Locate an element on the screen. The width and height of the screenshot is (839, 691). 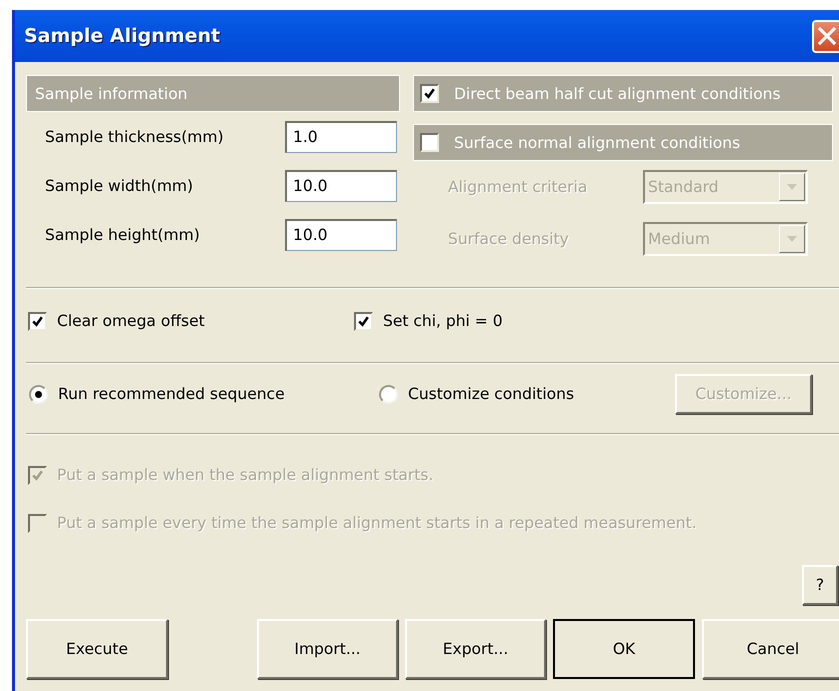
help-button: ? is located at coordinates (820, 585).